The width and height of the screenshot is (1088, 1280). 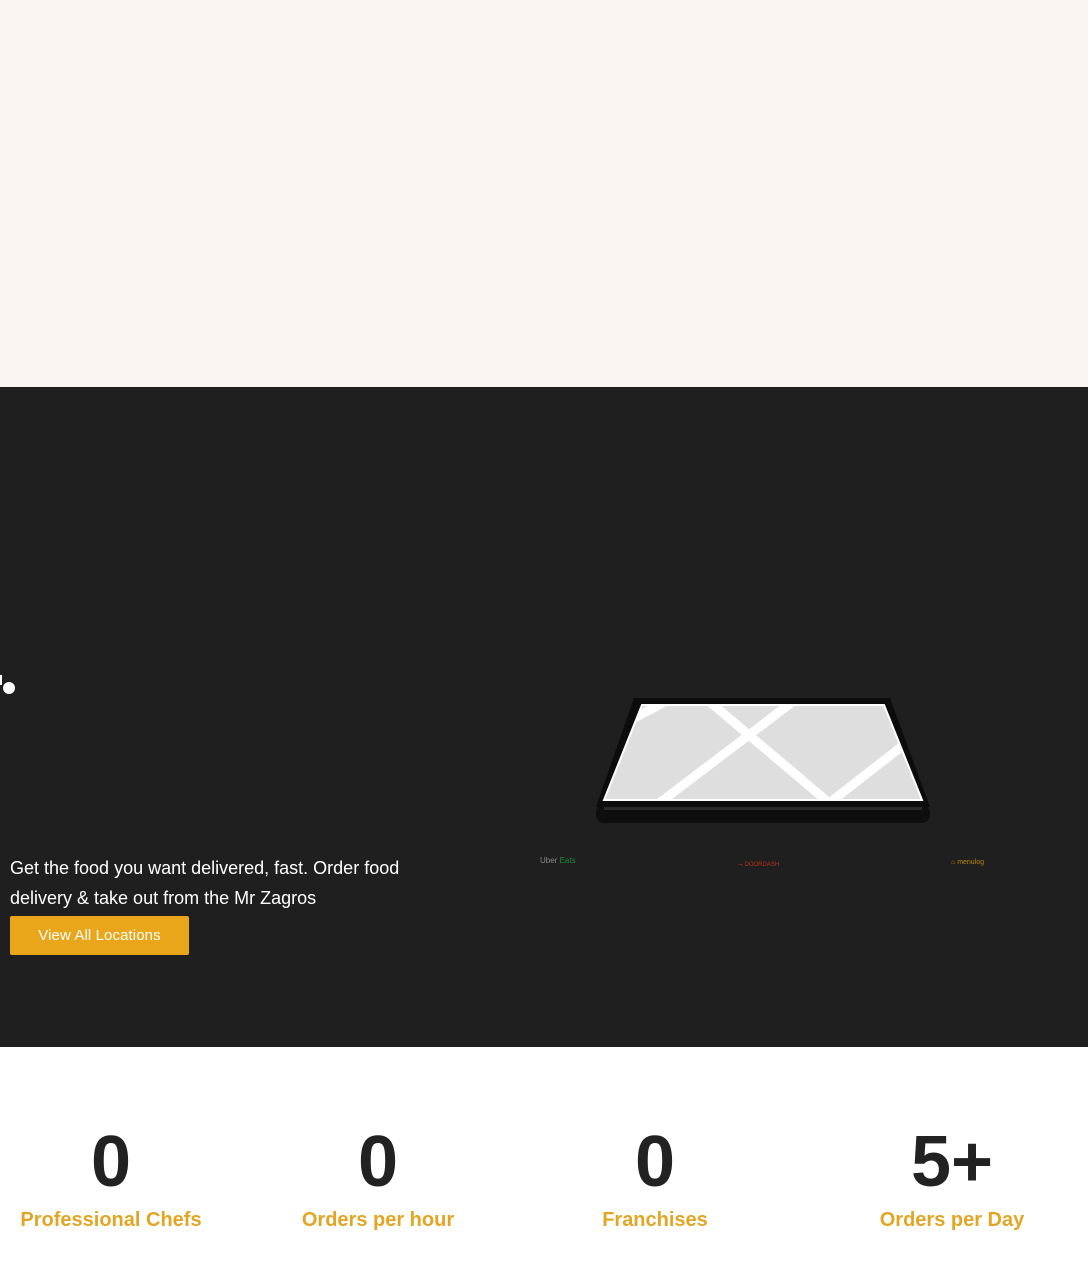 What do you see at coordinates (655, 1220) in the screenshot?
I see `stat-label: Franchises` at bounding box center [655, 1220].